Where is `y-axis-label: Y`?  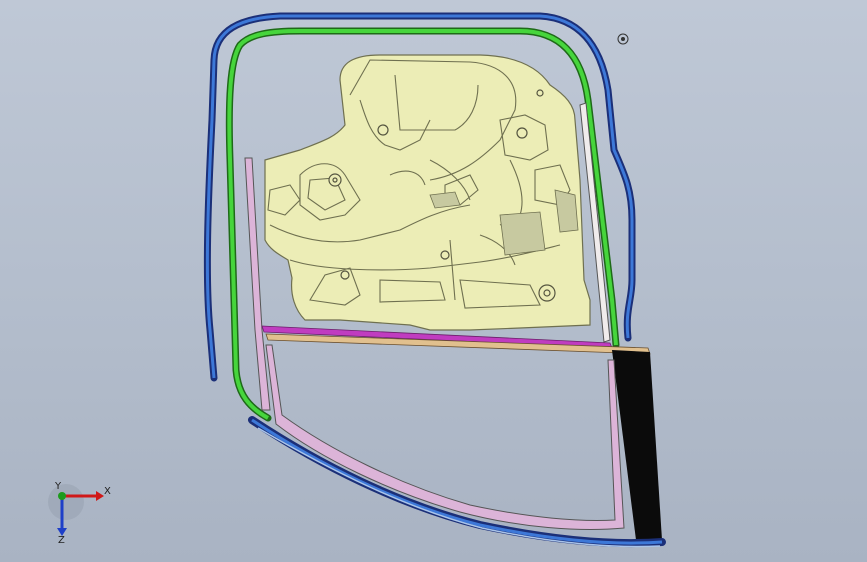 y-axis-label: Y is located at coordinates (58, 486).